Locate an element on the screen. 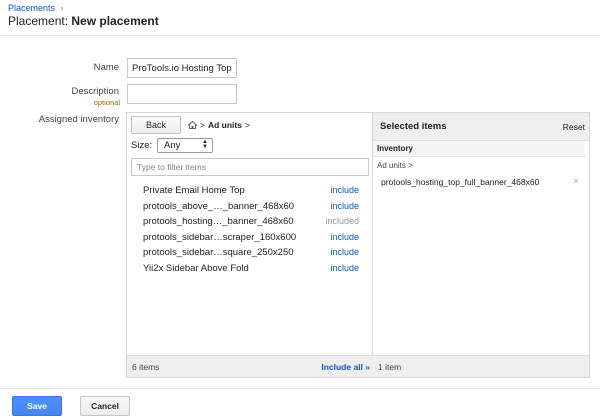 Image resolution: width=600 pixels, height=420 pixels. browser-footer: 6 items Include all » is located at coordinates (250, 366).